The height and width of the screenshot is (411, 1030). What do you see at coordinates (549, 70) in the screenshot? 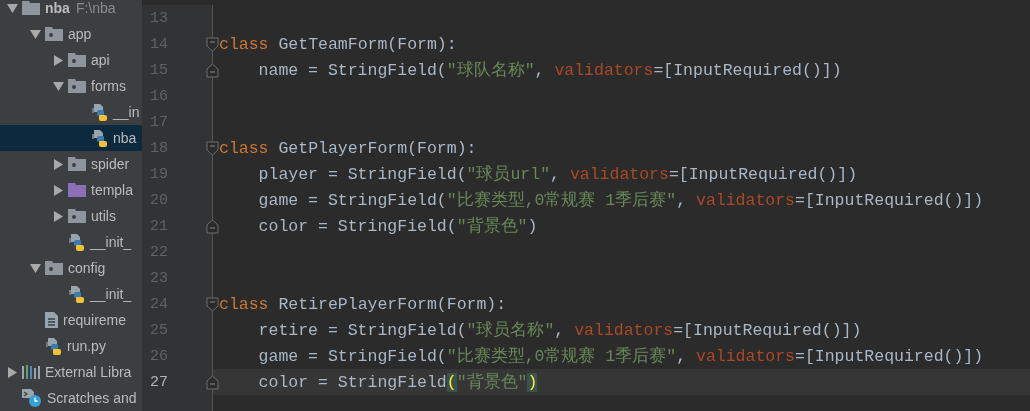
I see `code-line: name = StringField("球队名称", validators=[InputRequired()])` at bounding box center [549, 70].